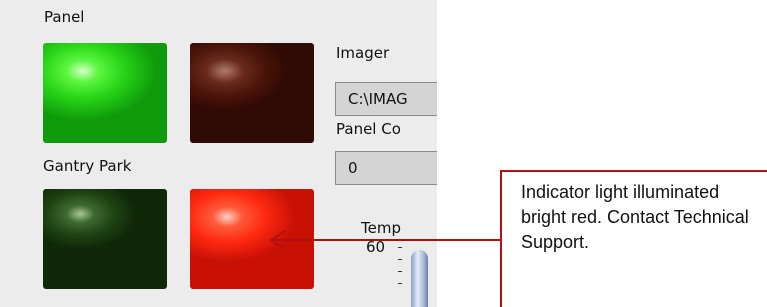 The image size is (767, 307). What do you see at coordinates (384, 240) in the screenshot?
I see `callout-arrow` at bounding box center [384, 240].